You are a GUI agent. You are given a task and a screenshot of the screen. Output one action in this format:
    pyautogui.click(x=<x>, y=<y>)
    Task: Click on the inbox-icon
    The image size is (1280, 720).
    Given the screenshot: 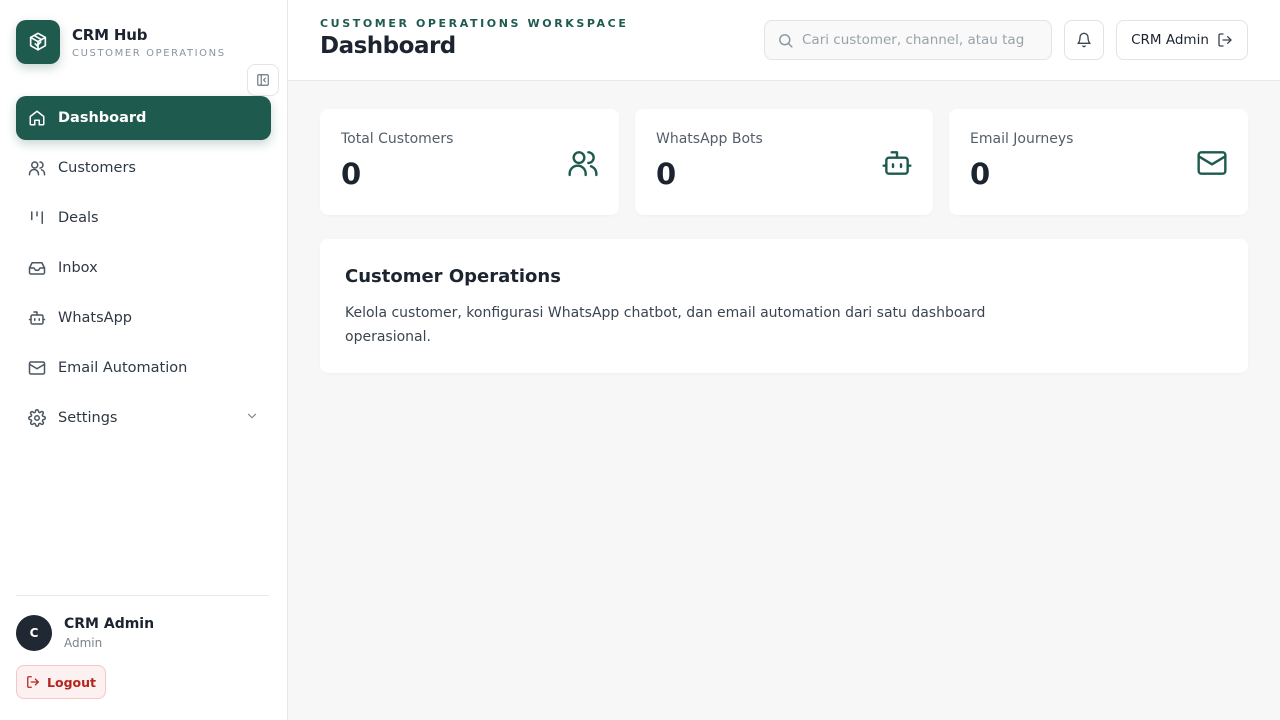 What is the action you would take?
    pyautogui.click(x=37, y=268)
    